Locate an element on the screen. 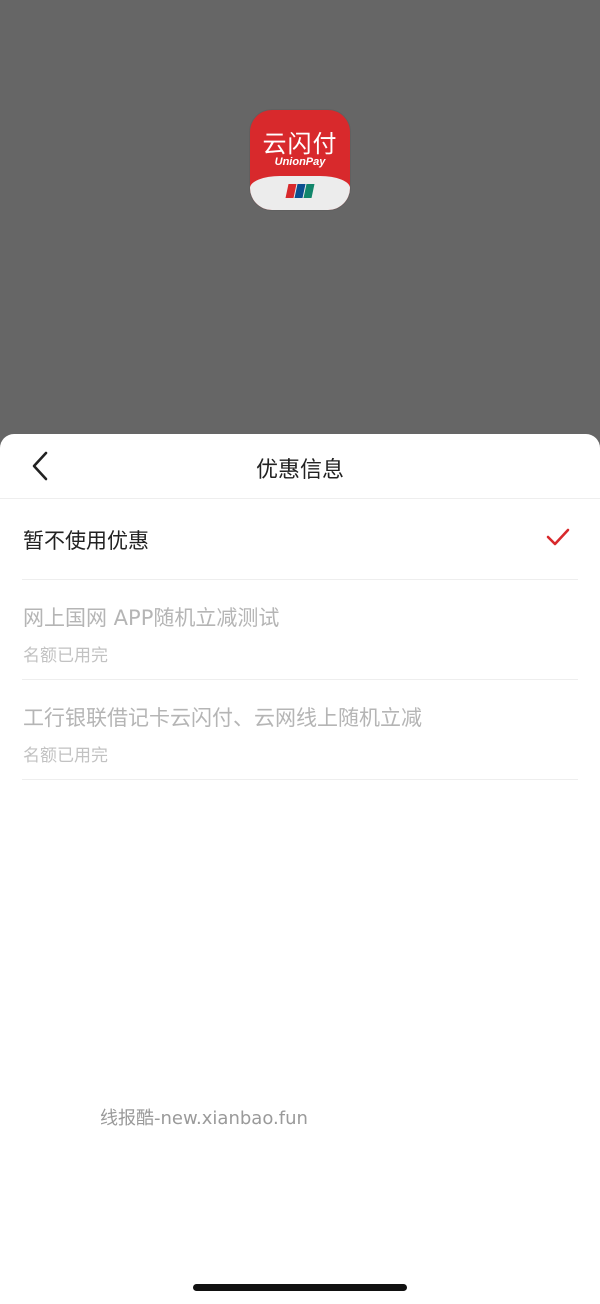 The width and height of the screenshot is (600, 1304). watermark-text: 线报酷-new.xianbao.fun is located at coordinates (204, 1118).